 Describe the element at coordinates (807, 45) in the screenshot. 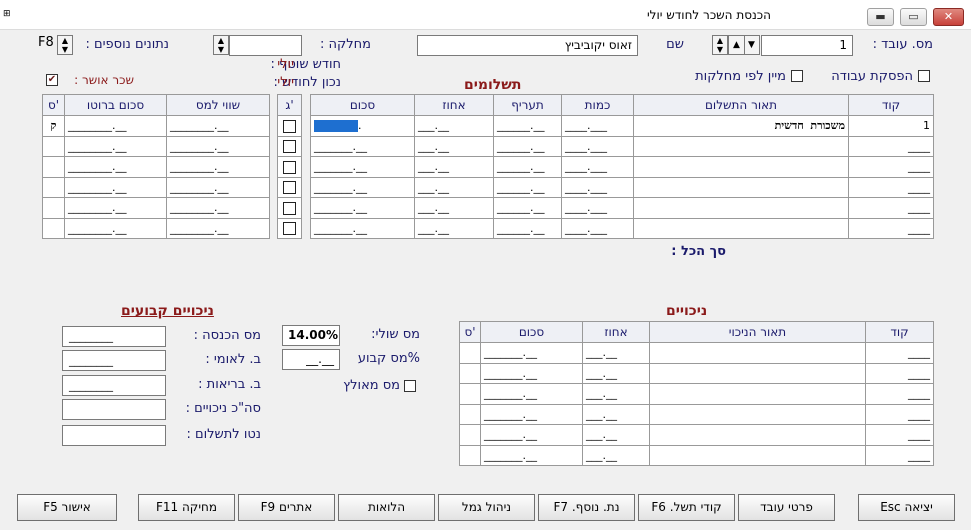

I see `employee-no-field: 1` at that location.